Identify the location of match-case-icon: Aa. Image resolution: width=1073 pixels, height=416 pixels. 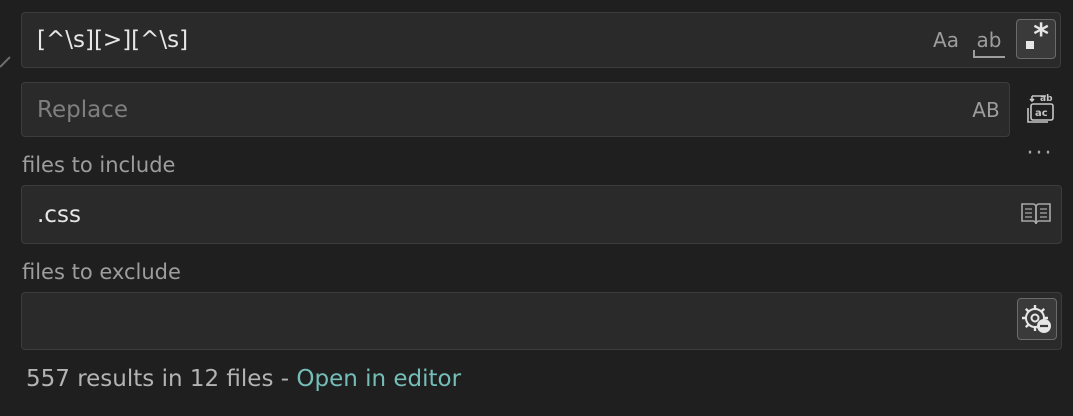
(946, 40).